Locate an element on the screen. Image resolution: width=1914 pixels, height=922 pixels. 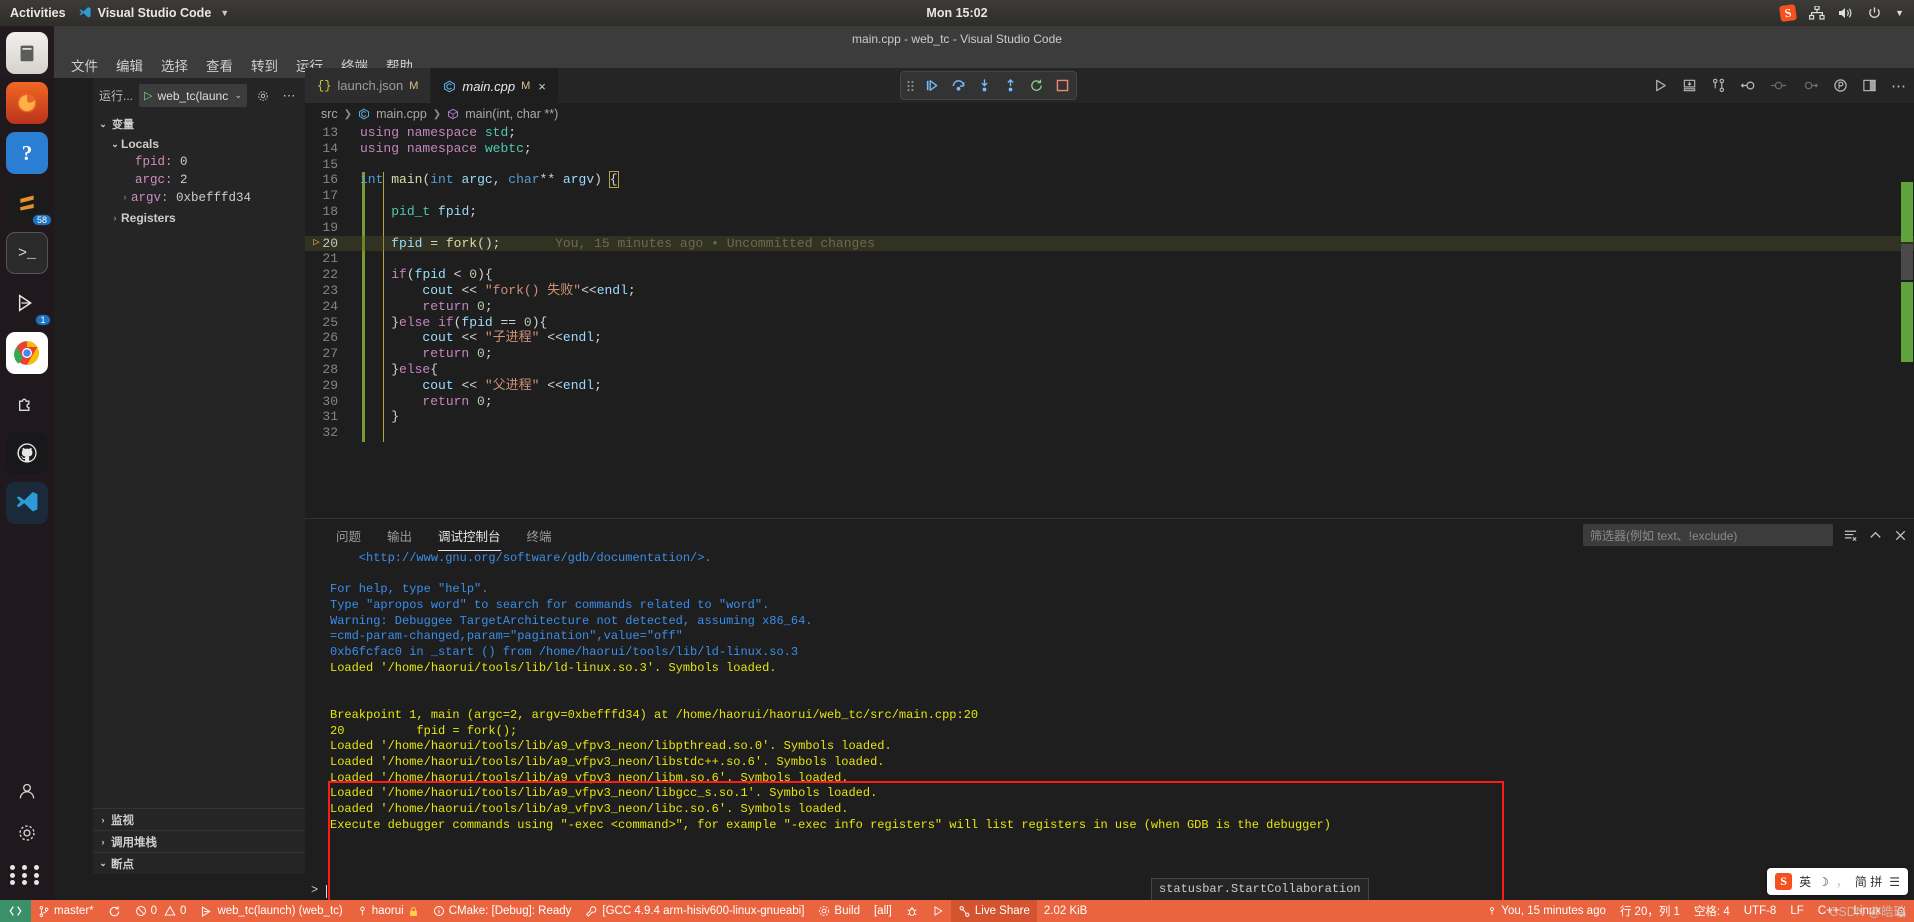
step-out-button is located at coordinates (1010, 85).